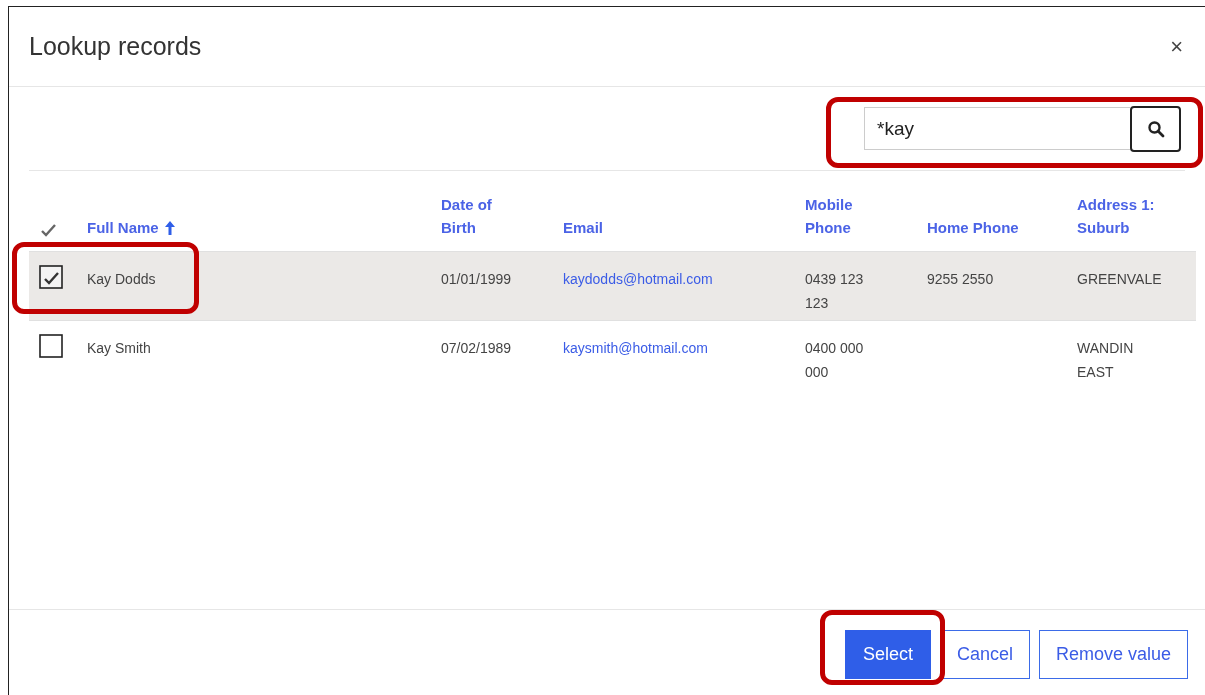 The height and width of the screenshot is (695, 1205). What do you see at coordinates (638, 279) in the screenshot?
I see `email-link: kaydodds@hotmail.com` at bounding box center [638, 279].